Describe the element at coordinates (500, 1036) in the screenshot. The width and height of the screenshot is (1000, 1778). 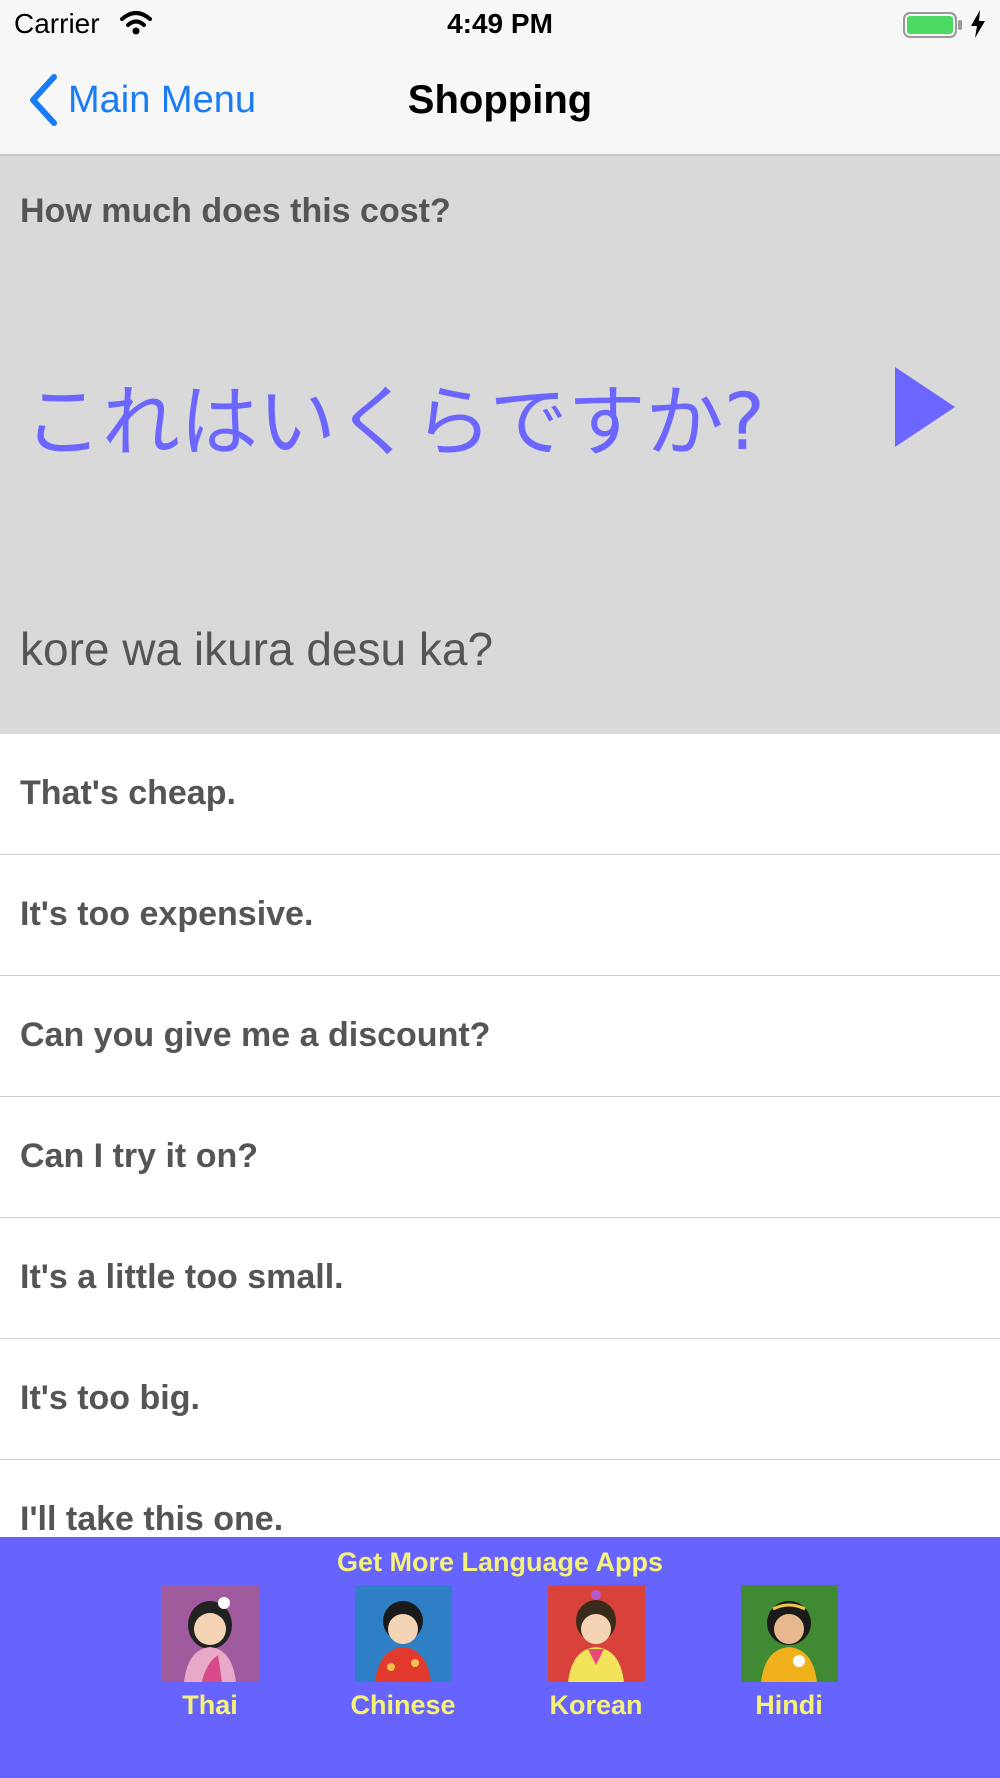
I see `list-item: Can you give me a discount?` at that location.